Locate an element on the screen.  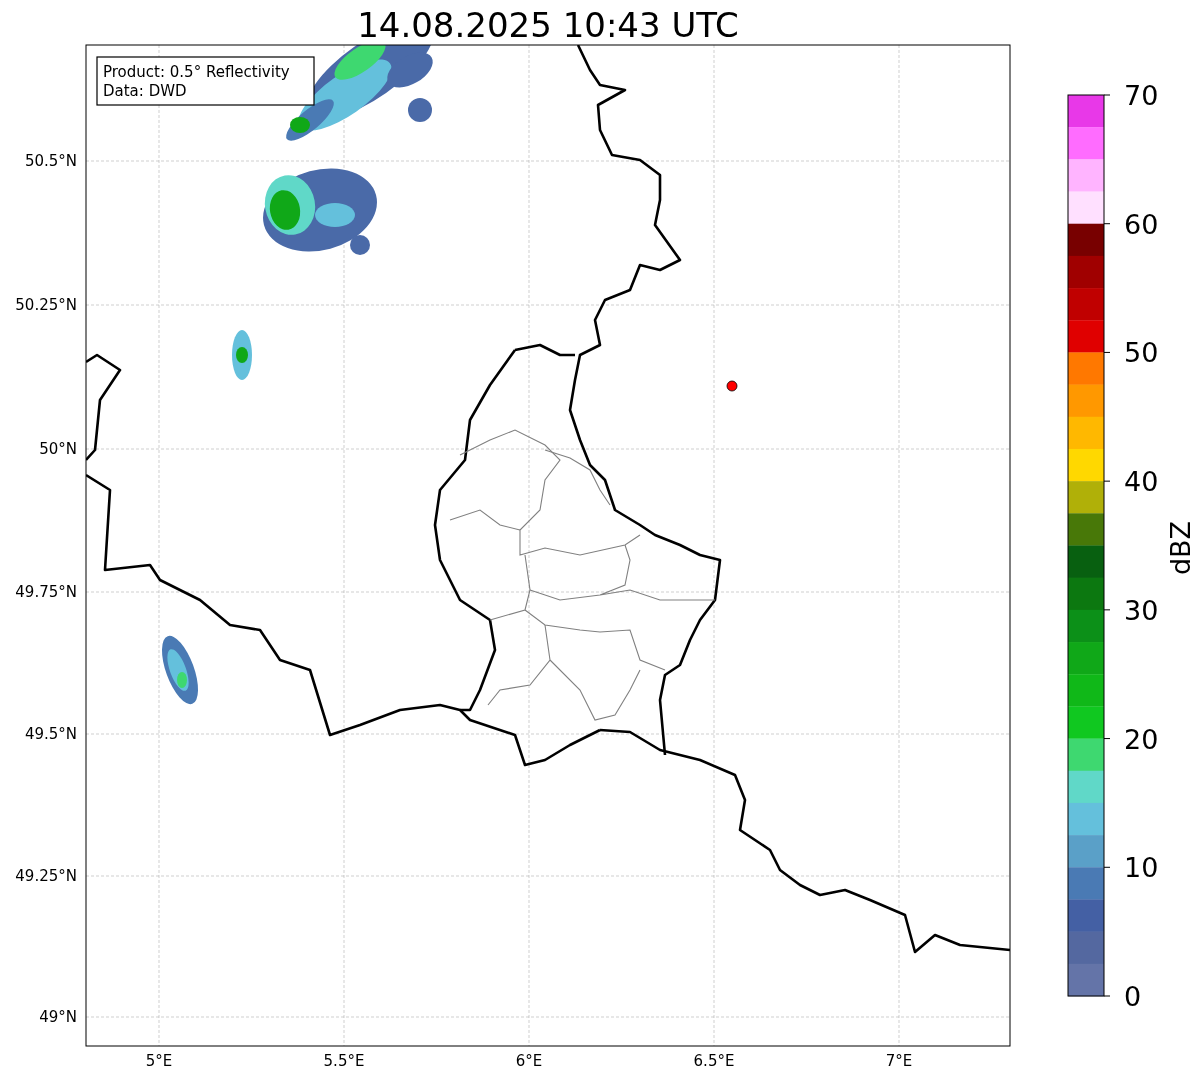
latitude-label: 49°N is located at coordinates (58, 1017).